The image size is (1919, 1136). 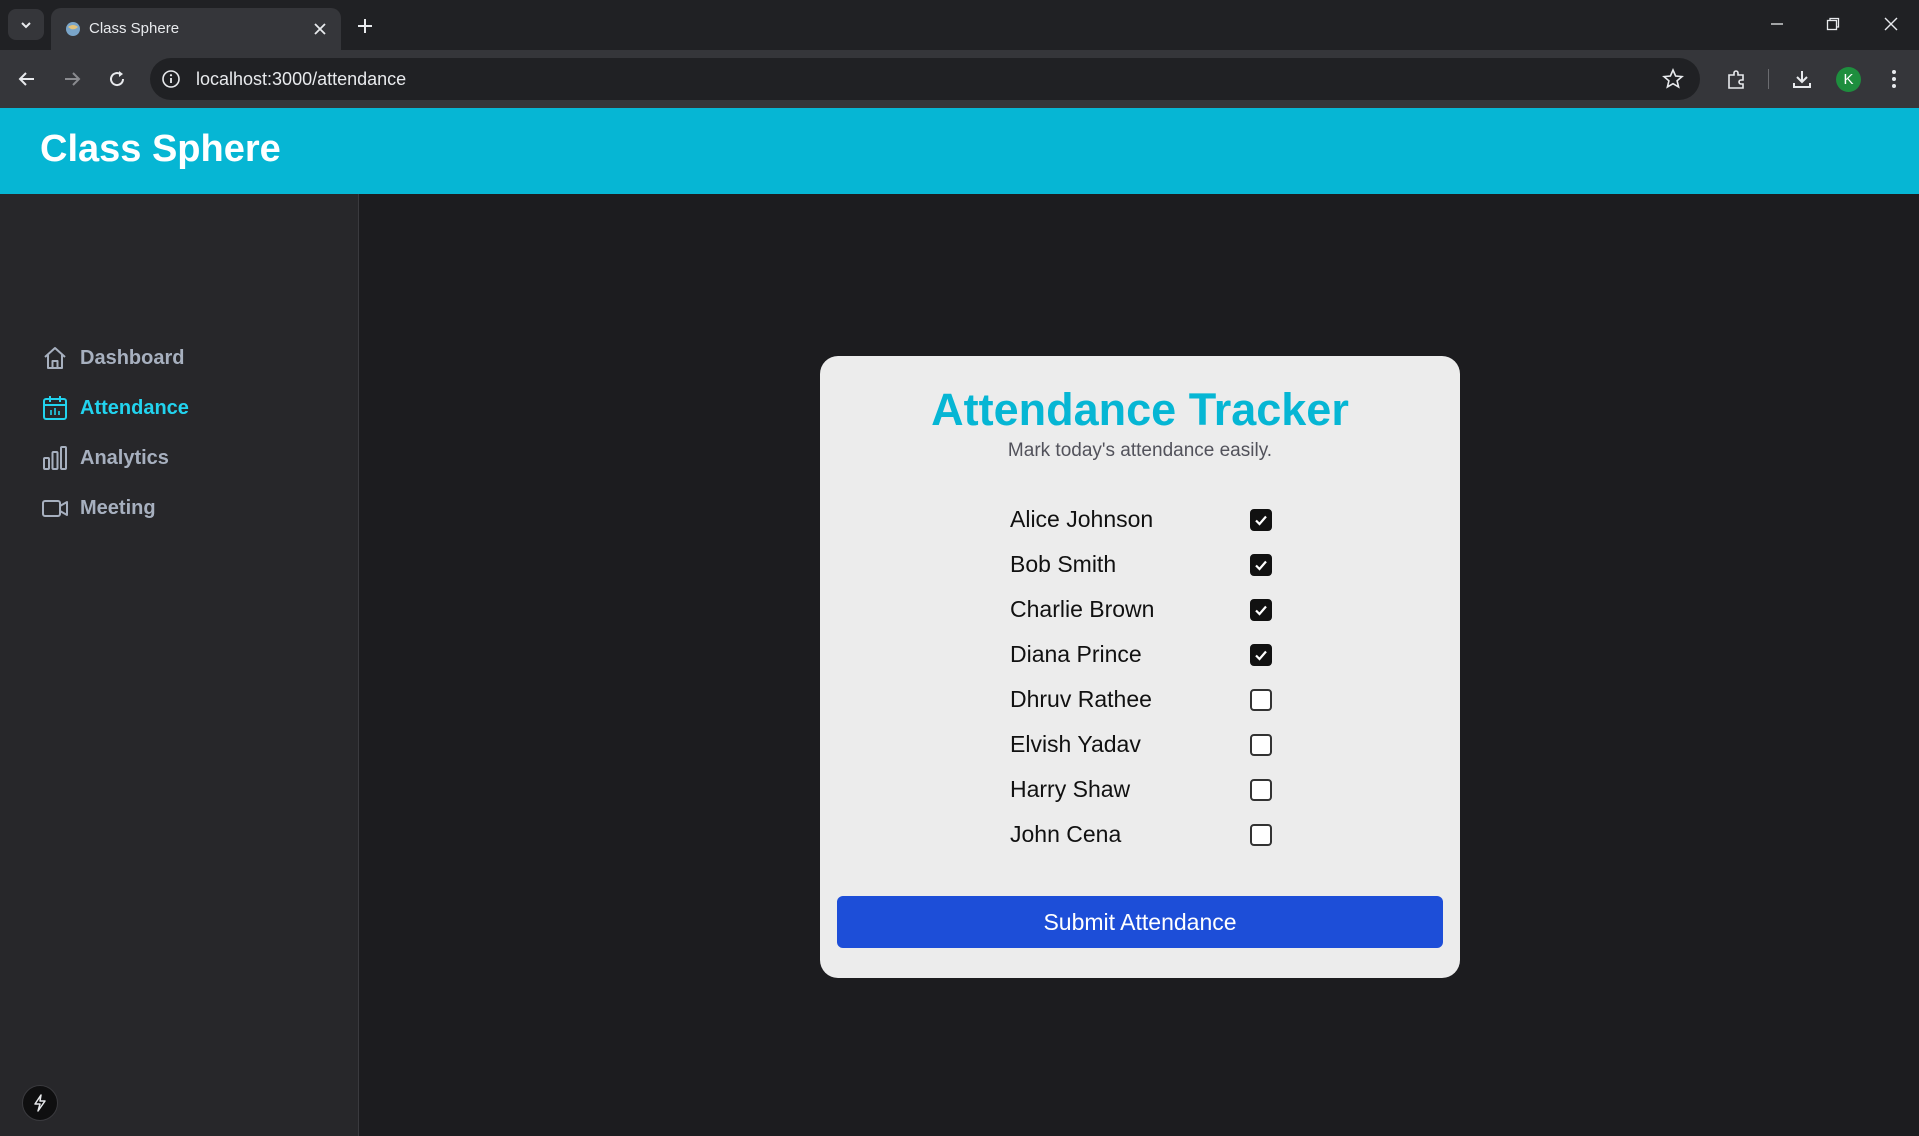 I want to click on sidebar-item-meeting: Meeting, so click(x=98, y=508).